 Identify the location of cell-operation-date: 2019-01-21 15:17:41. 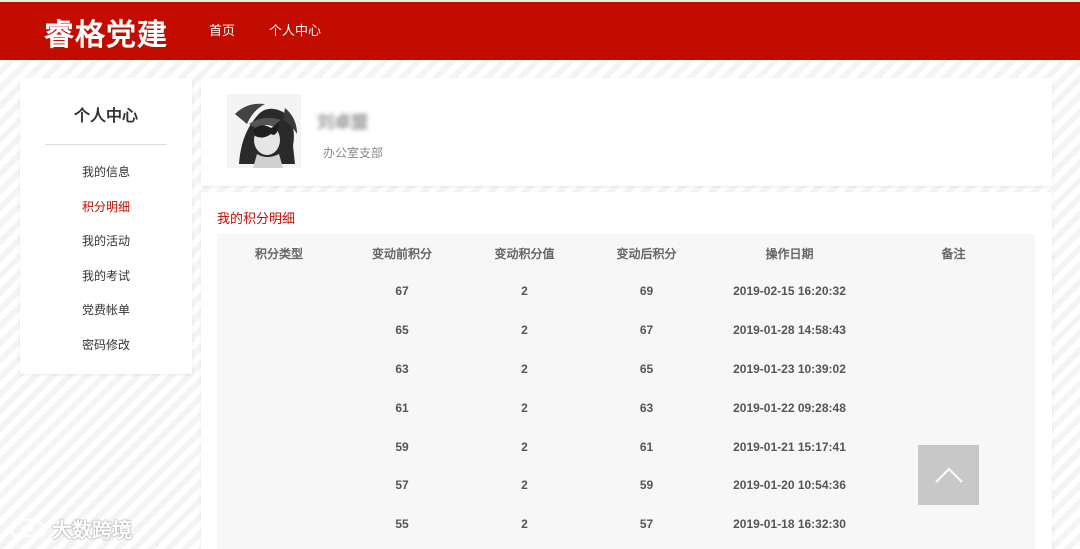
(789, 446).